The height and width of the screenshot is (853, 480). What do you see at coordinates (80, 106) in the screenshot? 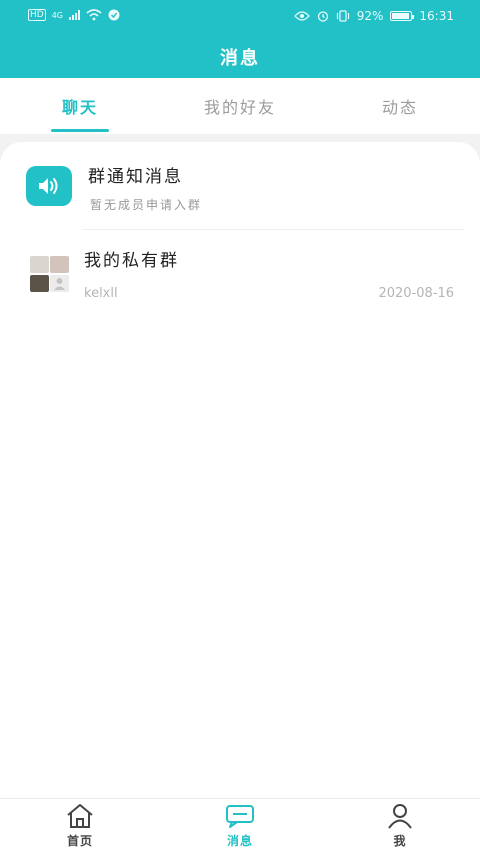
I see `tab-chat: 聊天` at bounding box center [80, 106].